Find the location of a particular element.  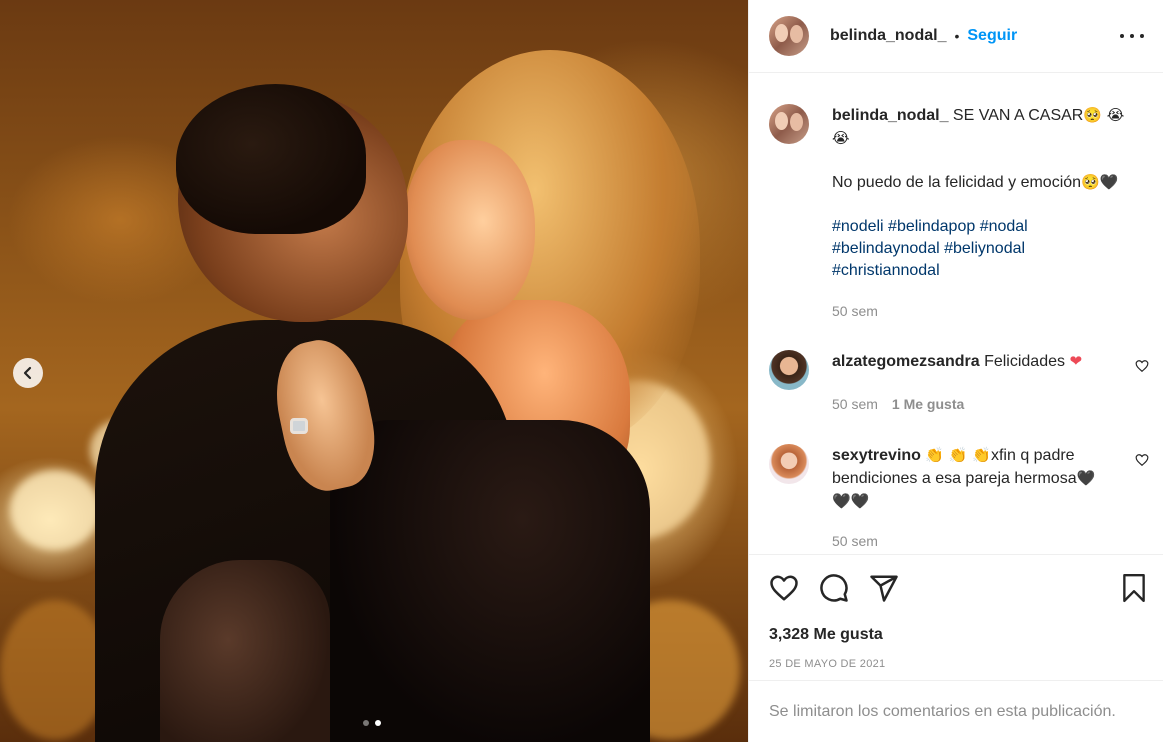

comment-emoji: 🖤 is located at coordinates (1086, 478).